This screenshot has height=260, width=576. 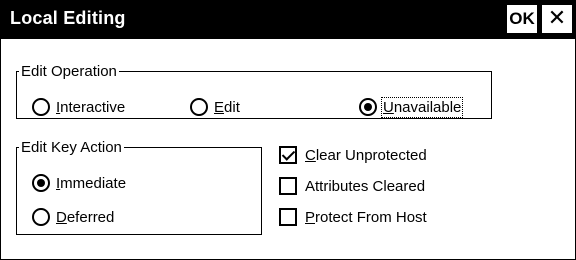 I want to click on radio-label-edit: Edit, so click(x=227, y=107).